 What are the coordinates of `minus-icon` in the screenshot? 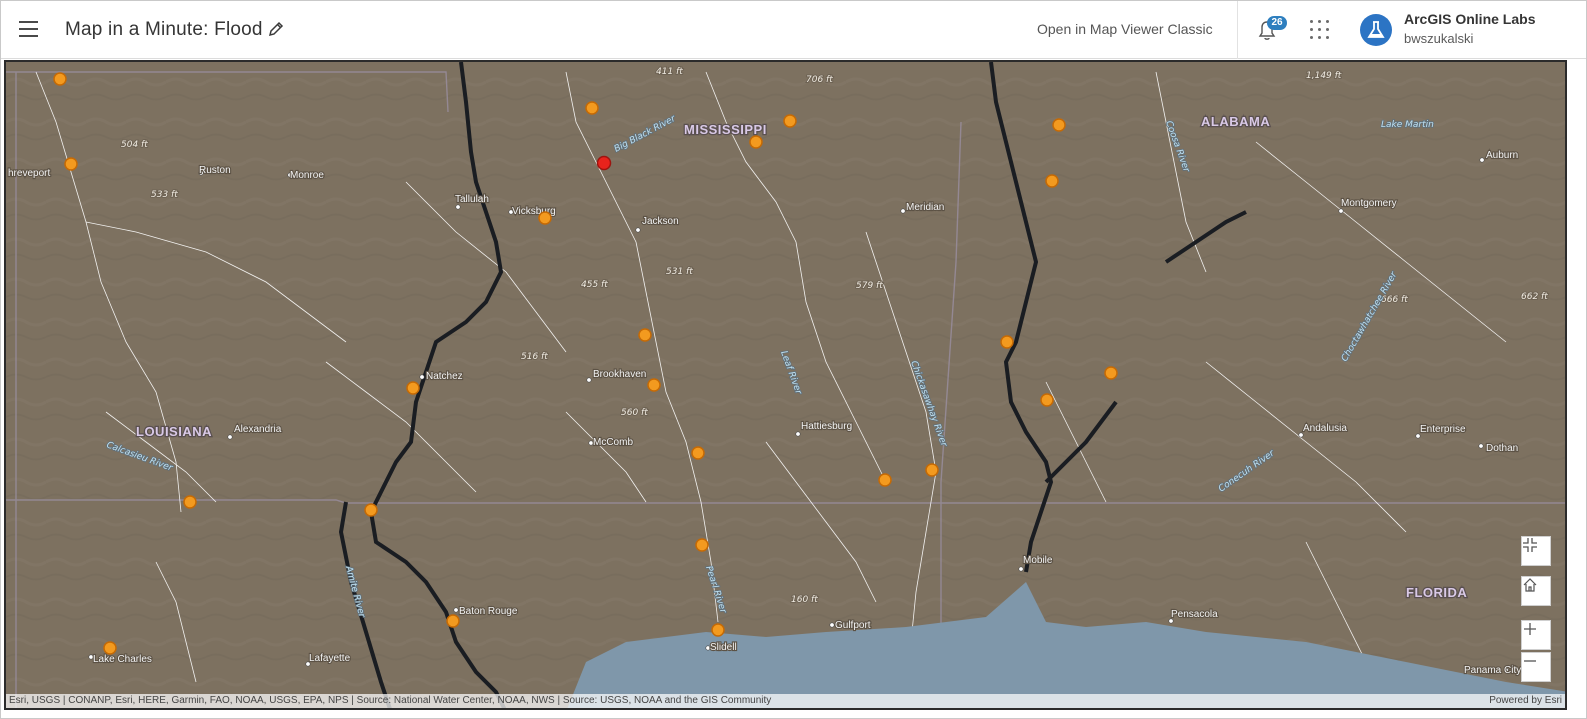 It's located at (1536, 667).